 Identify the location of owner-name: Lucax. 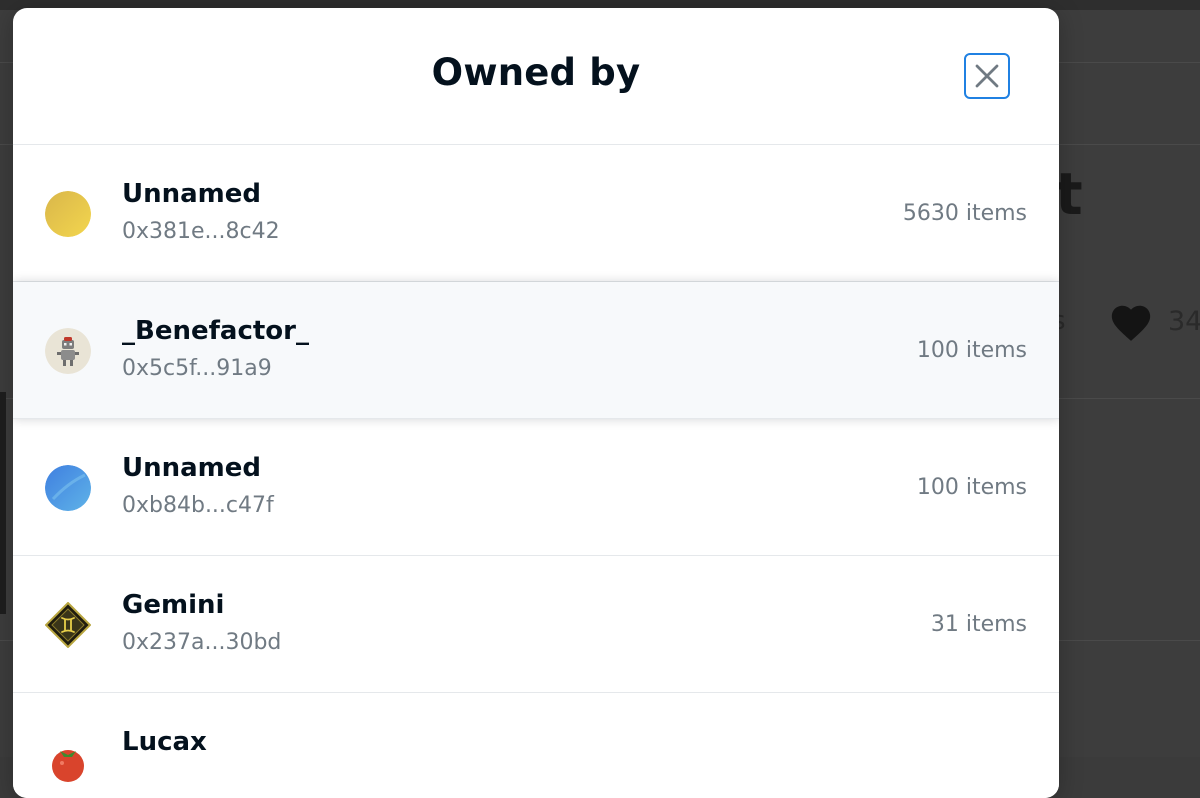
(164, 742).